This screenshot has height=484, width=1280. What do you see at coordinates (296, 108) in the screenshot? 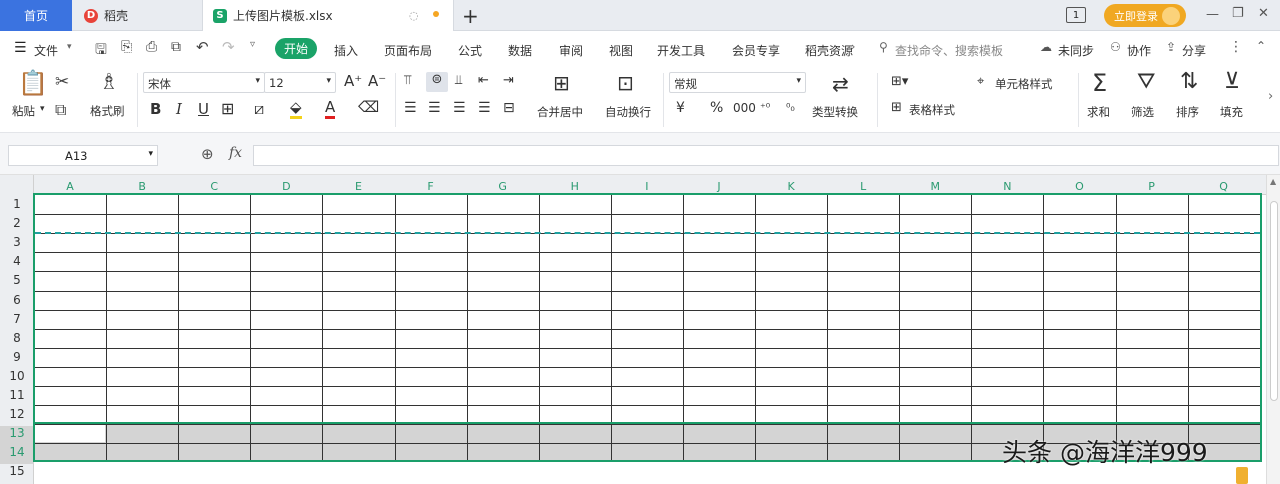
I see `fill-color-icon: ⬙` at bounding box center [296, 108].